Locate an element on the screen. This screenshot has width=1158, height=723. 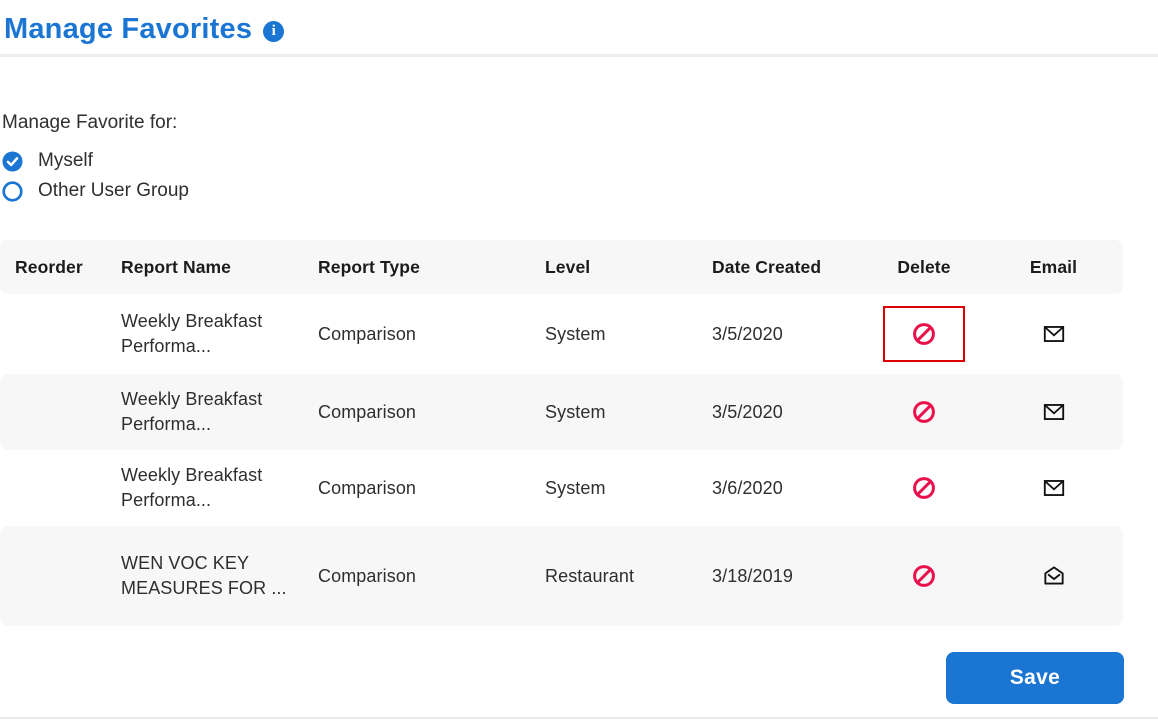
save-button: Save is located at coordinates (1035, 678).